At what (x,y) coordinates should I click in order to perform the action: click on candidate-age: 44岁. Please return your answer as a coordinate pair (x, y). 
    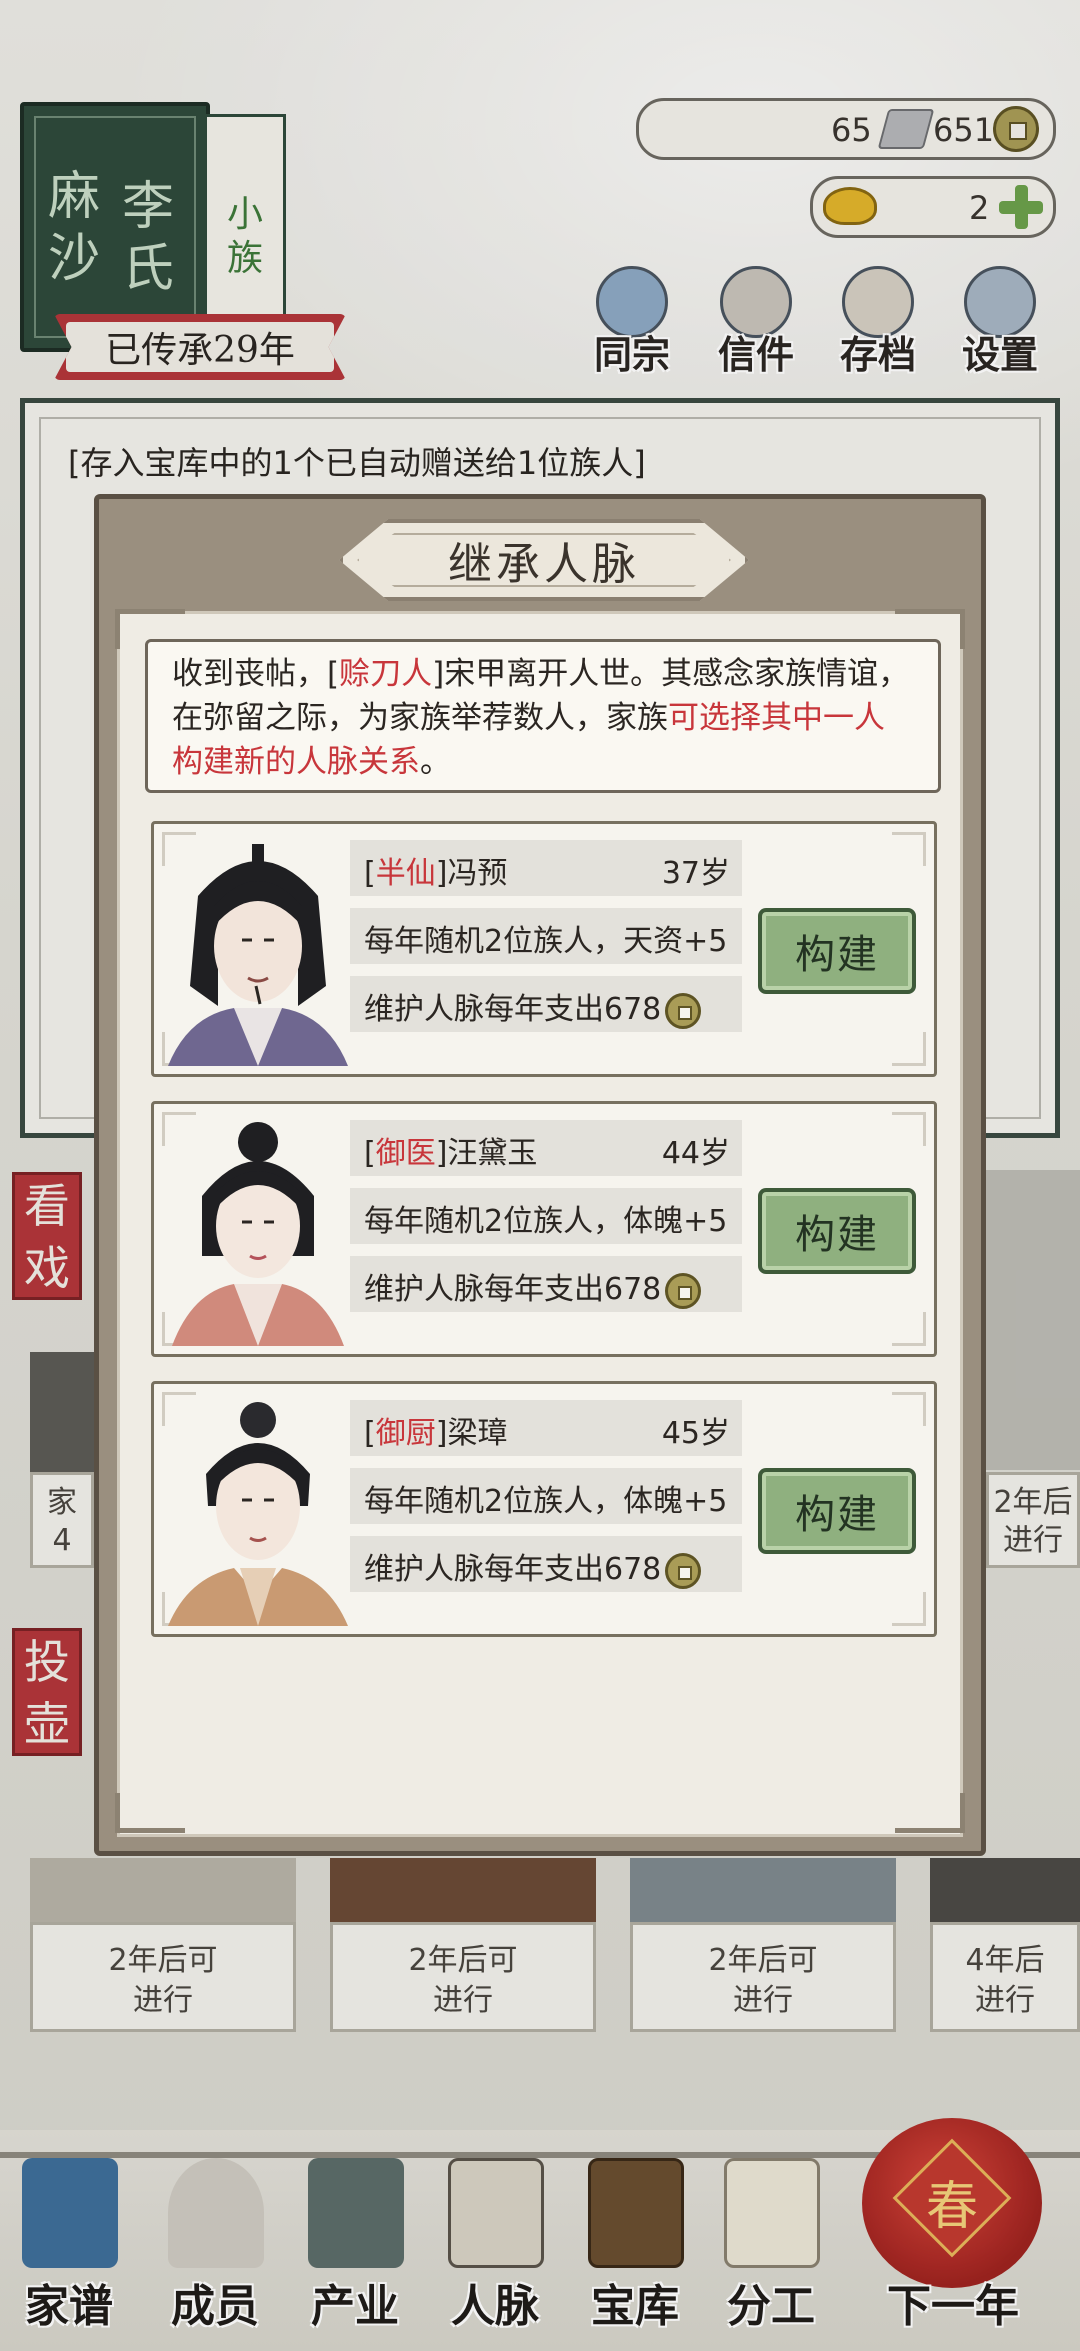
    Looking at the image, I should click on (695, 1153).